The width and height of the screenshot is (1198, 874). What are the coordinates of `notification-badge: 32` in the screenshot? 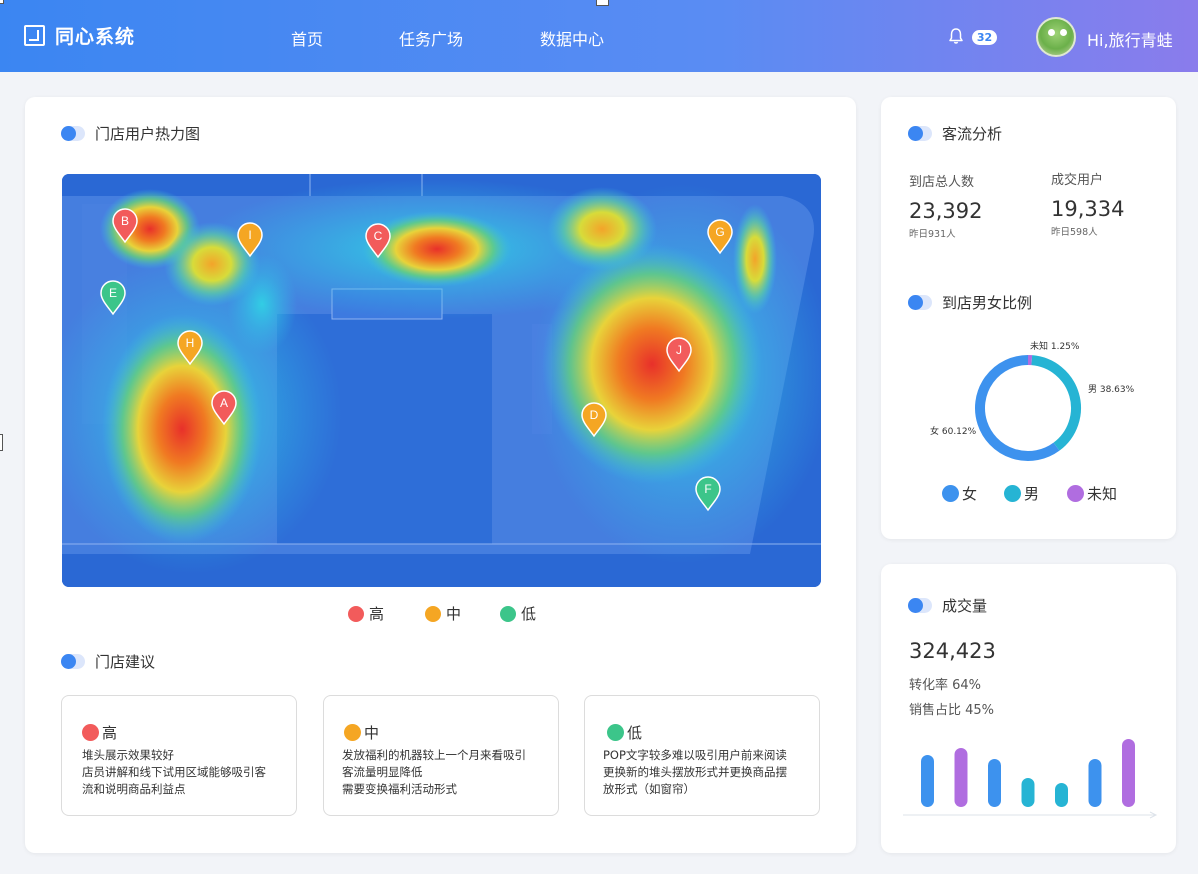 It's located at (984, 37).